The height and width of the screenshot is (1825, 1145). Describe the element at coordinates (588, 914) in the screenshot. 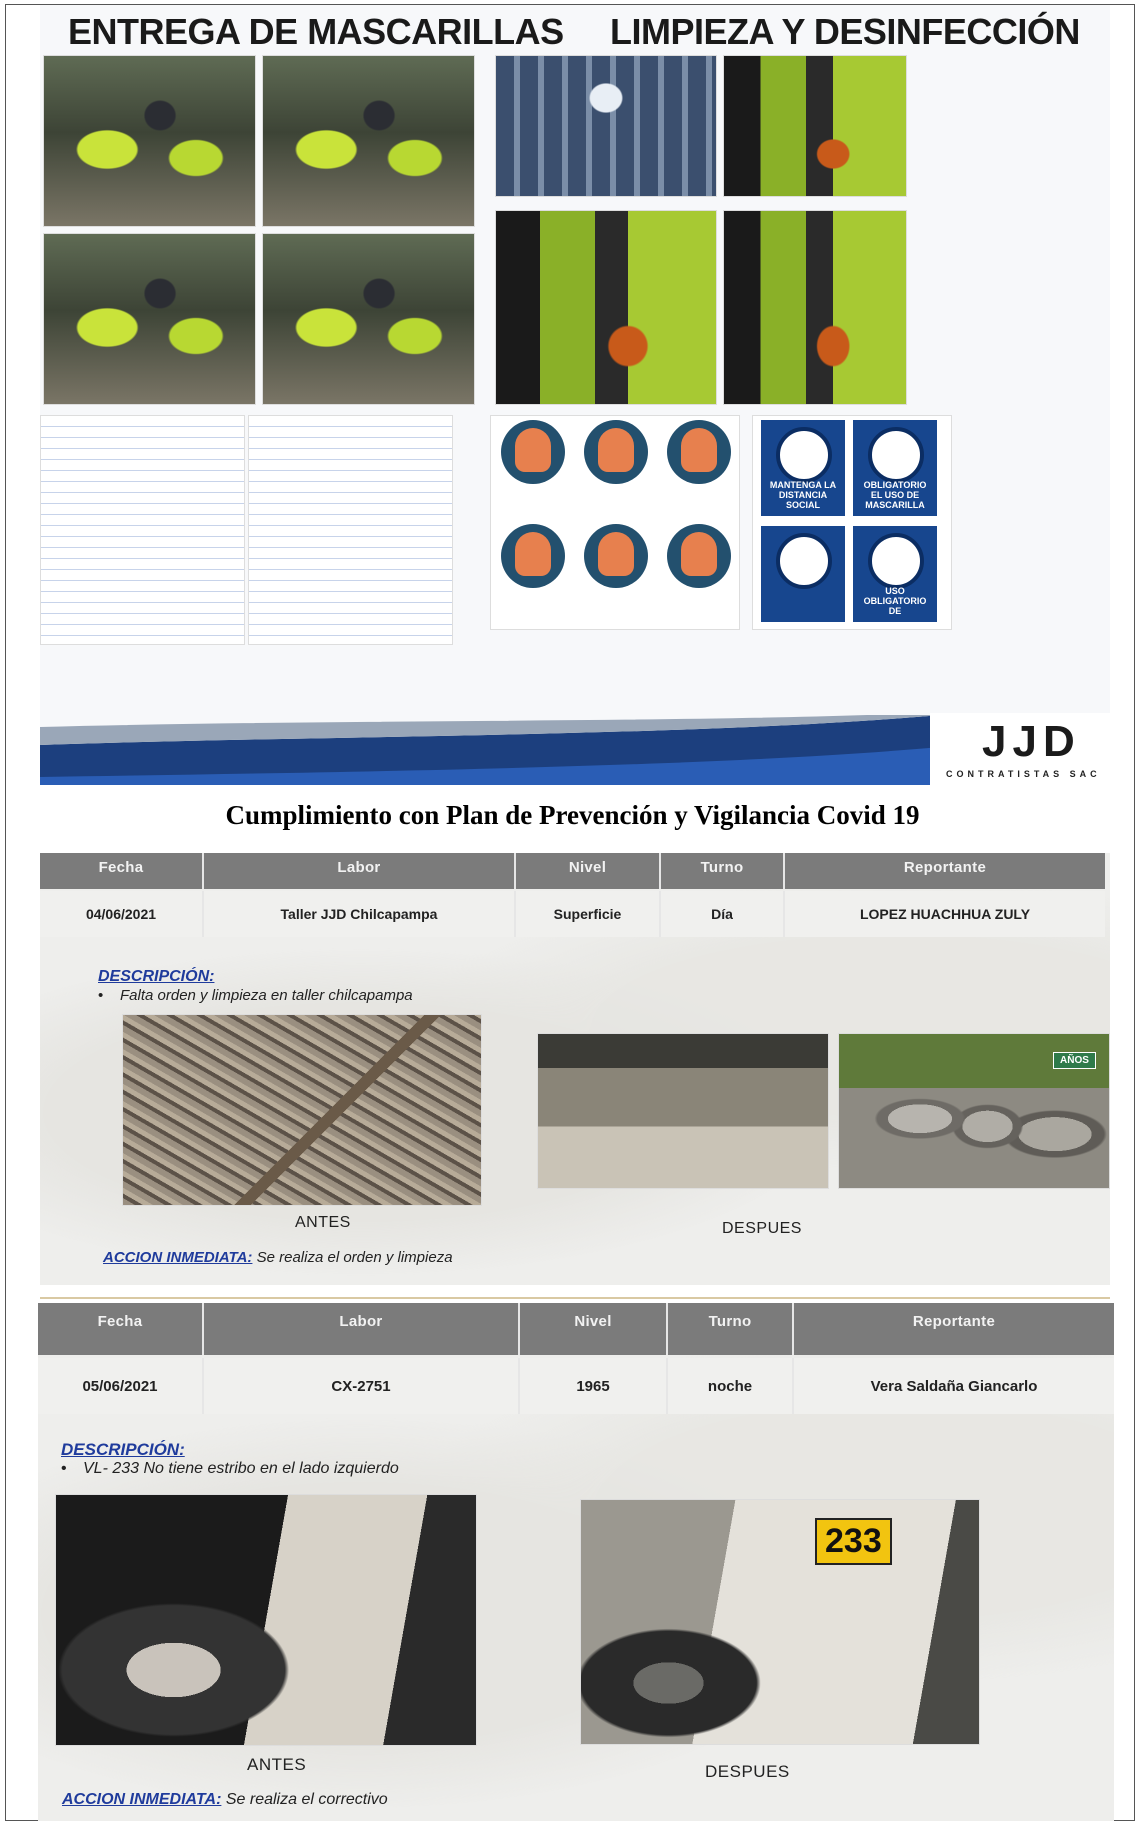

I see `cell-nivel: Superficie` at that location.